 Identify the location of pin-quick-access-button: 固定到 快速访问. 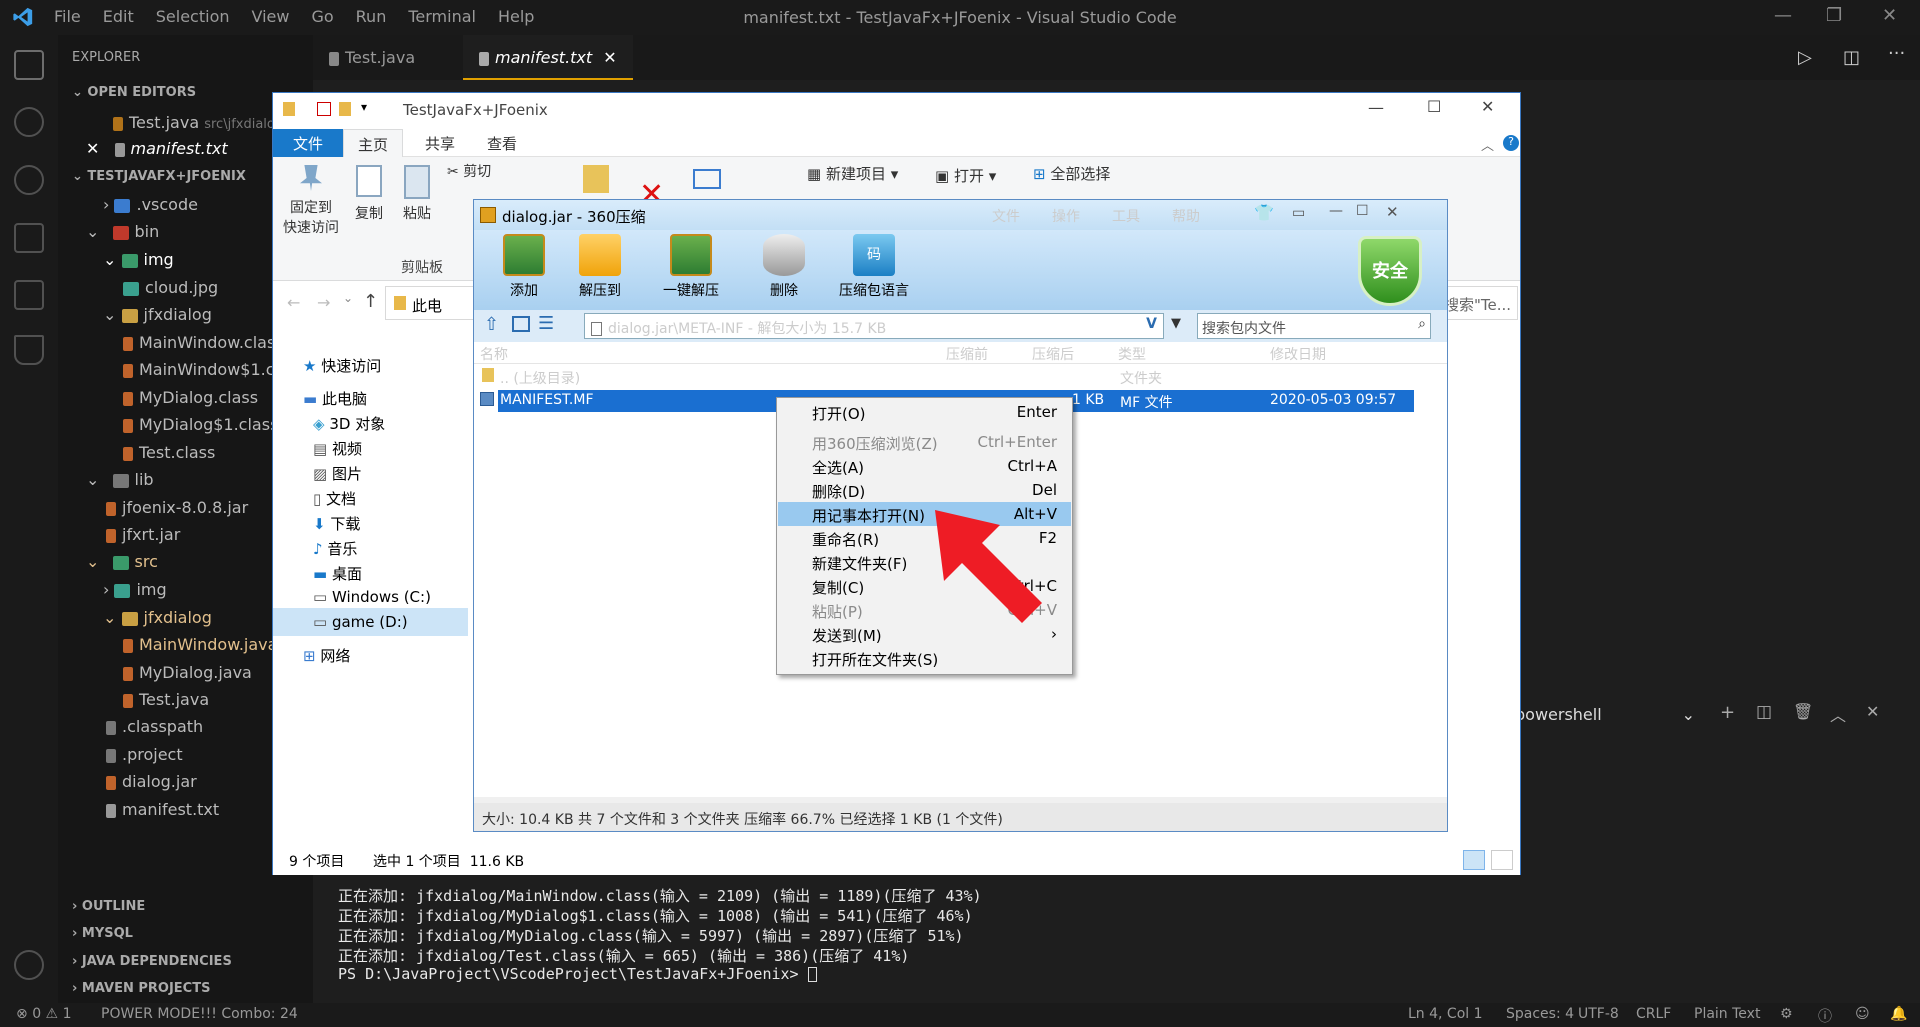
(311, 201).